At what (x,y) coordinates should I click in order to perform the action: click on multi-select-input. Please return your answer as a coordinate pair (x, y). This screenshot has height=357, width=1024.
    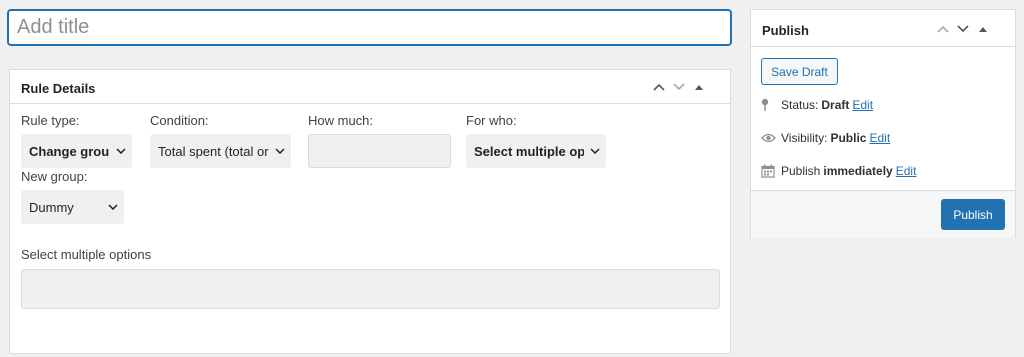
    Looking at the image, I should click on (370, 289).